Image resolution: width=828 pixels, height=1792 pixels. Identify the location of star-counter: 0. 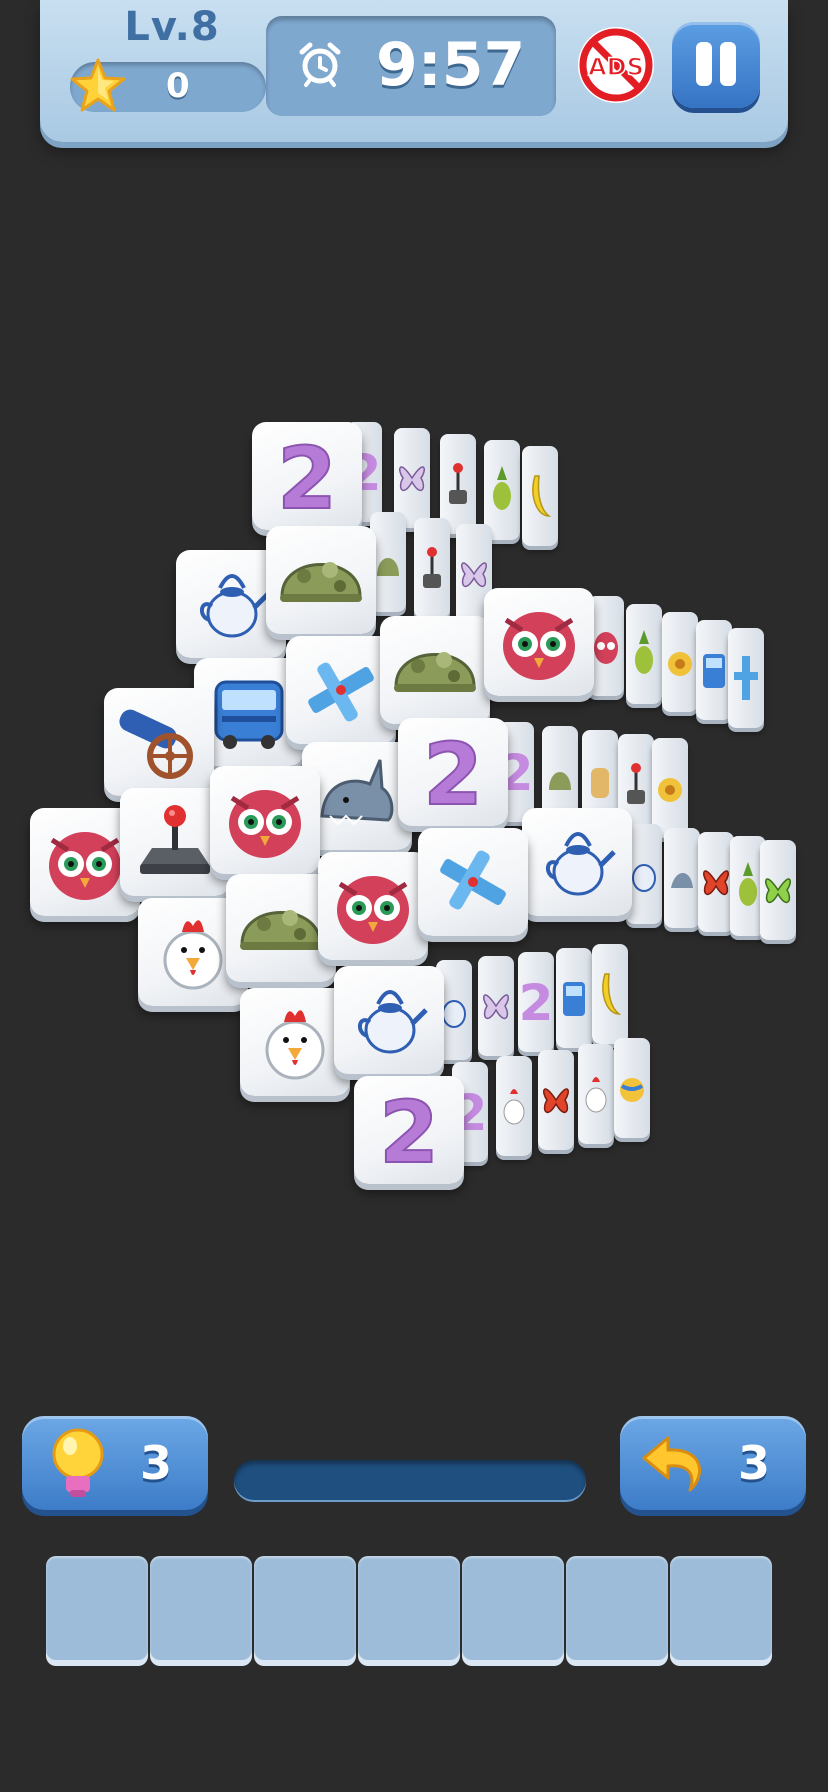
(168, 85).